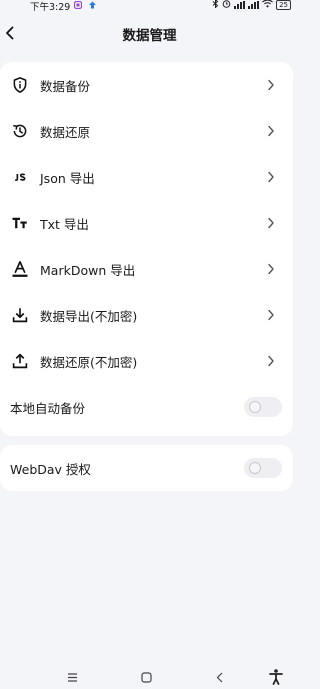 Image resolution: width=320 pixels, height=689 pixels. I want to click on alarm-icon, so click(226, 5).